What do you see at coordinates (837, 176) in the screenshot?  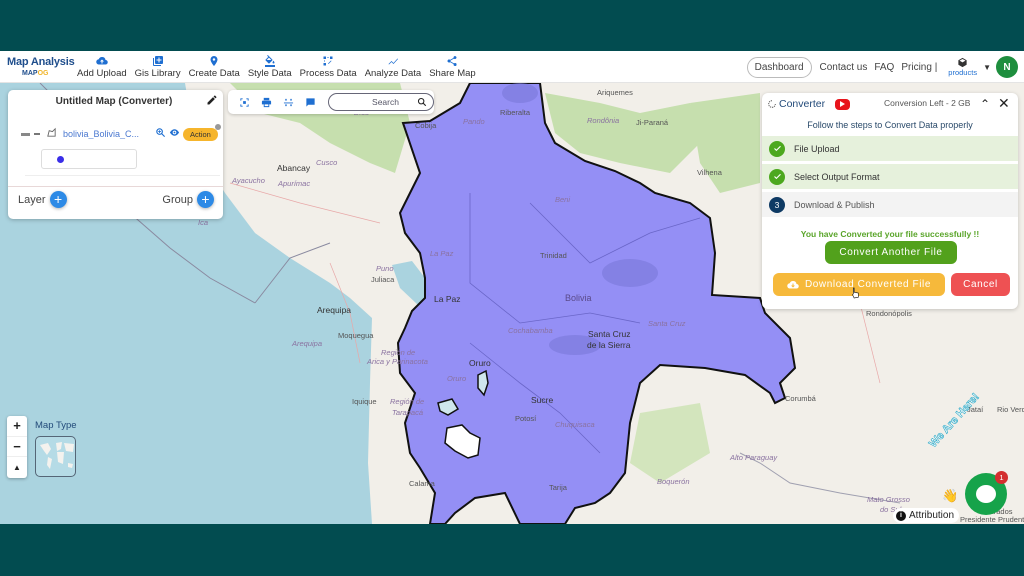 I see `step-label: Select Output Format` at bounding box center [837, 176].